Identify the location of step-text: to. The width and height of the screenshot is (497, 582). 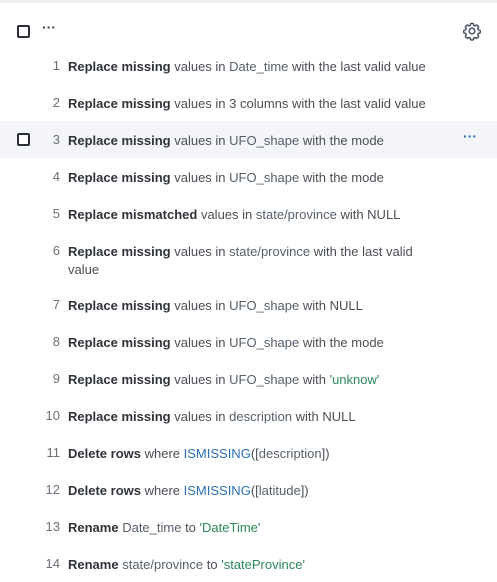
(190, 527).